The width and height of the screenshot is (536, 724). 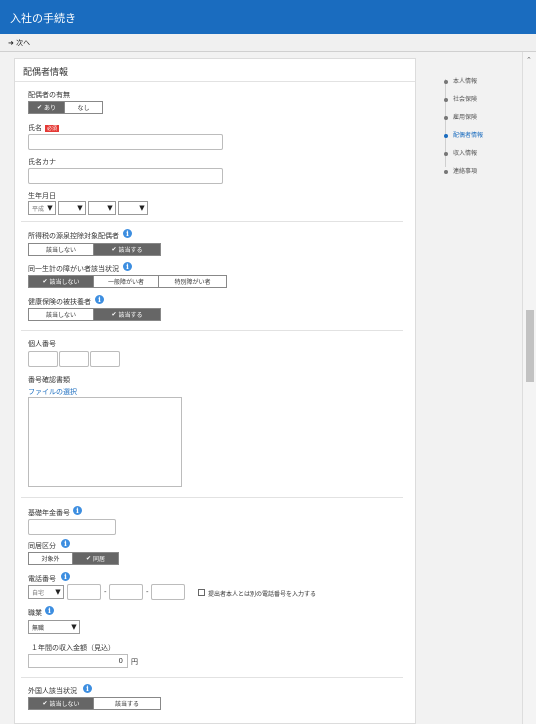 I want to click on tax-dependent-yes: ✔ 該当する, so click(x=127, y=249).